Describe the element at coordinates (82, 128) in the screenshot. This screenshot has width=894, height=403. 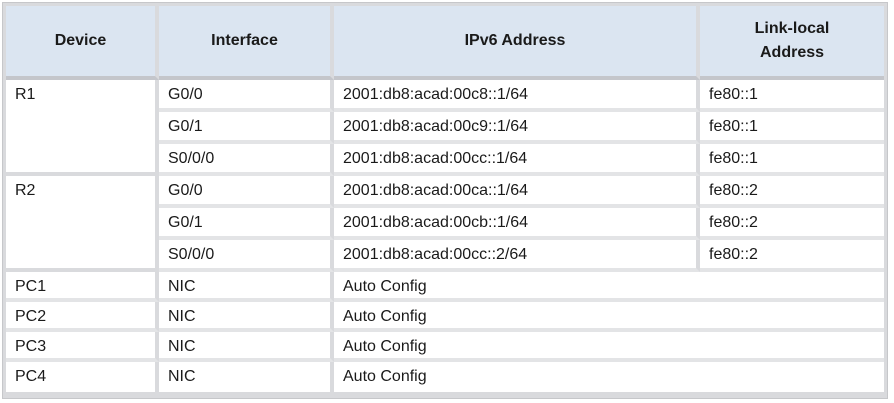
I see `device-cell-r1: R1` at that location.